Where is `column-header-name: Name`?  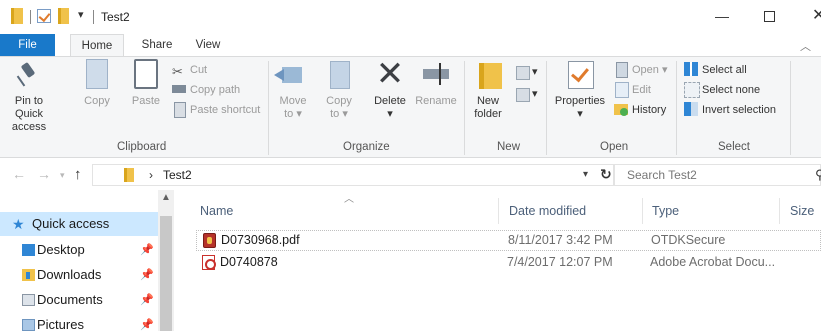
column-header-name: Name is located at coordinates (216, 211).